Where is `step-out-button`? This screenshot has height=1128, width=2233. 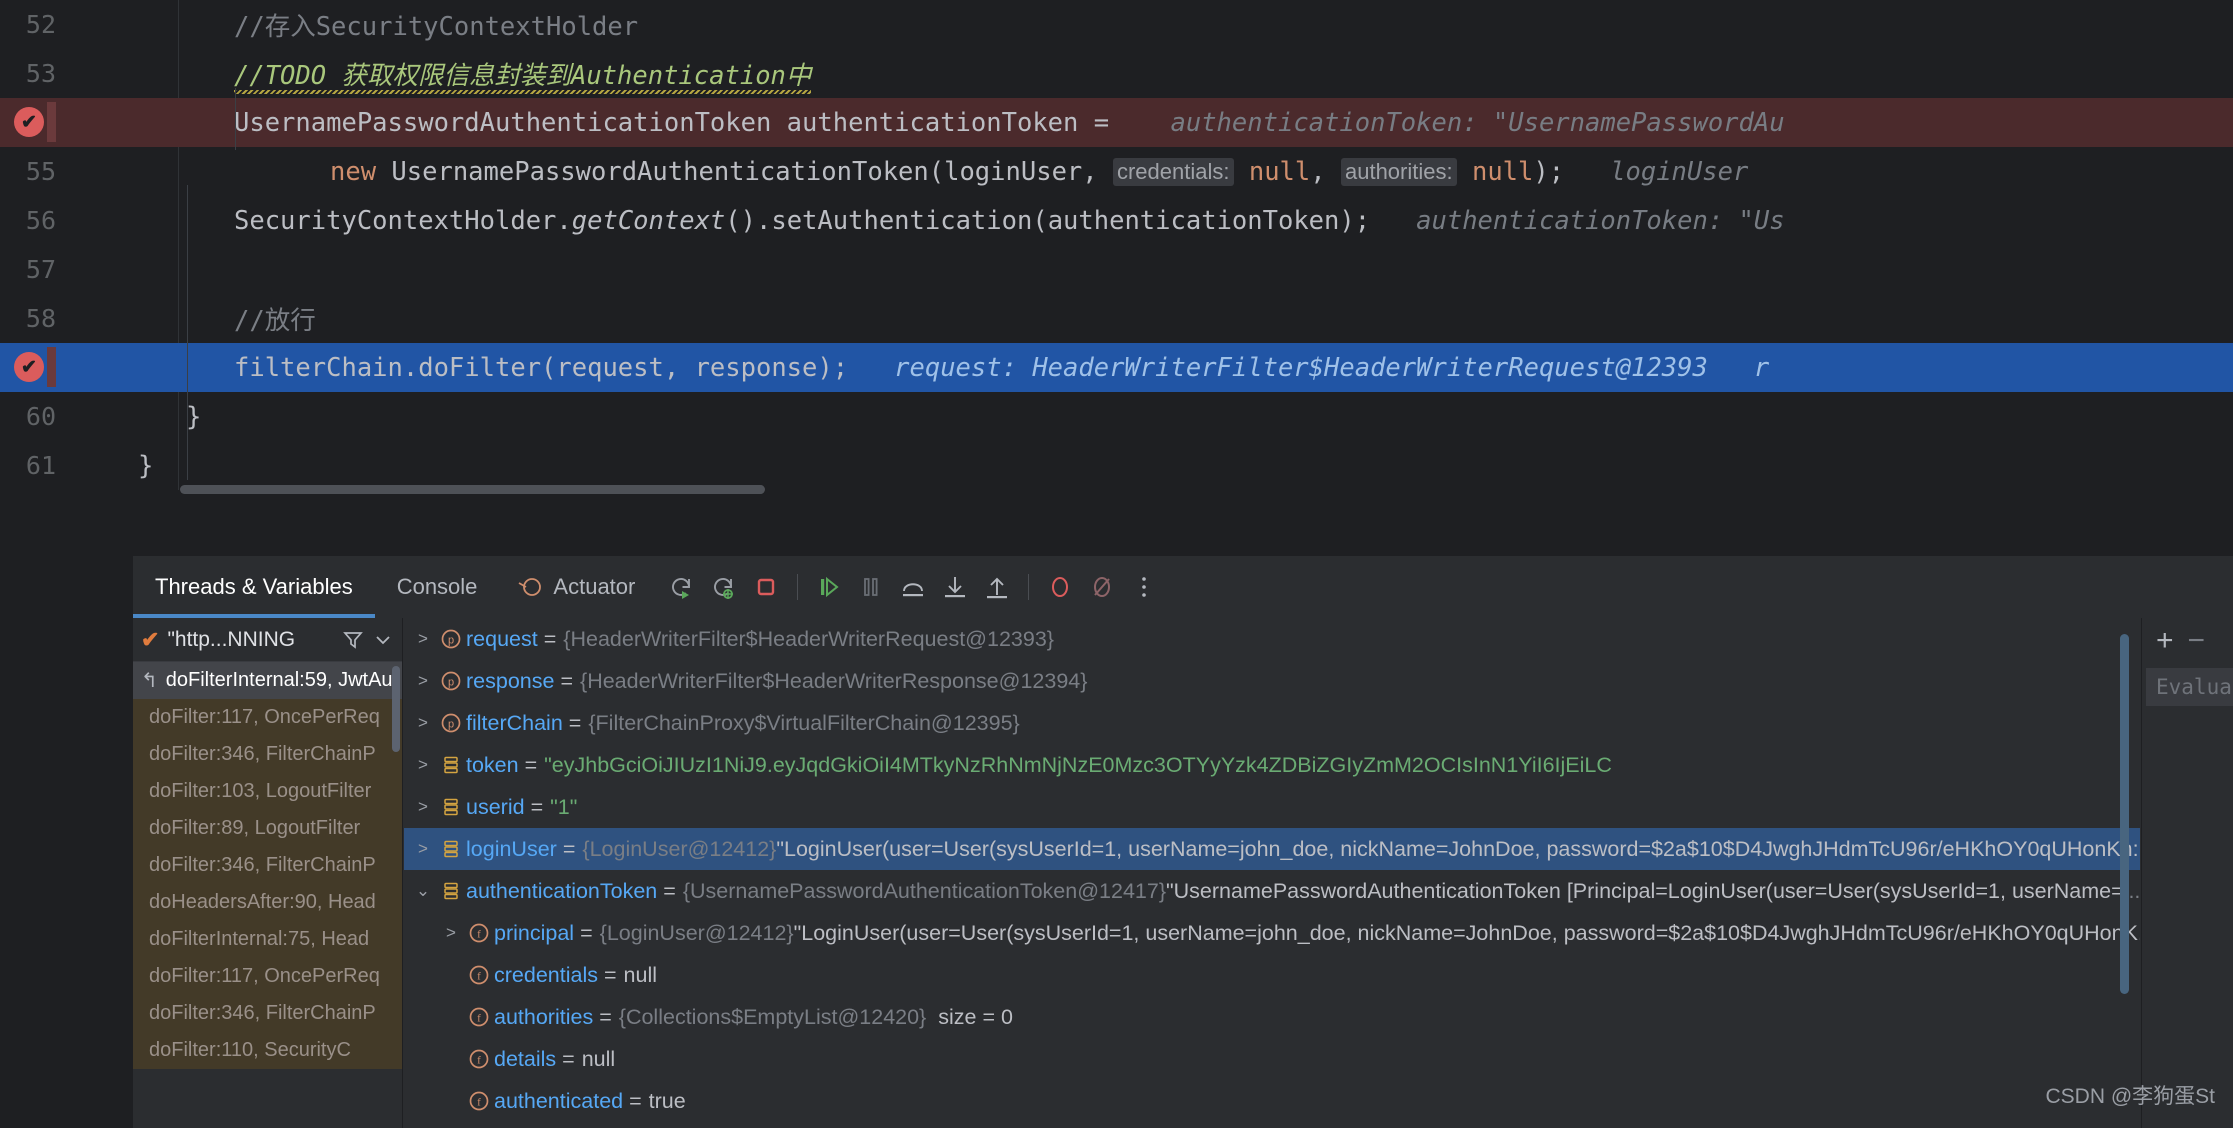
step-out-button is located at coordinates (997, 587).